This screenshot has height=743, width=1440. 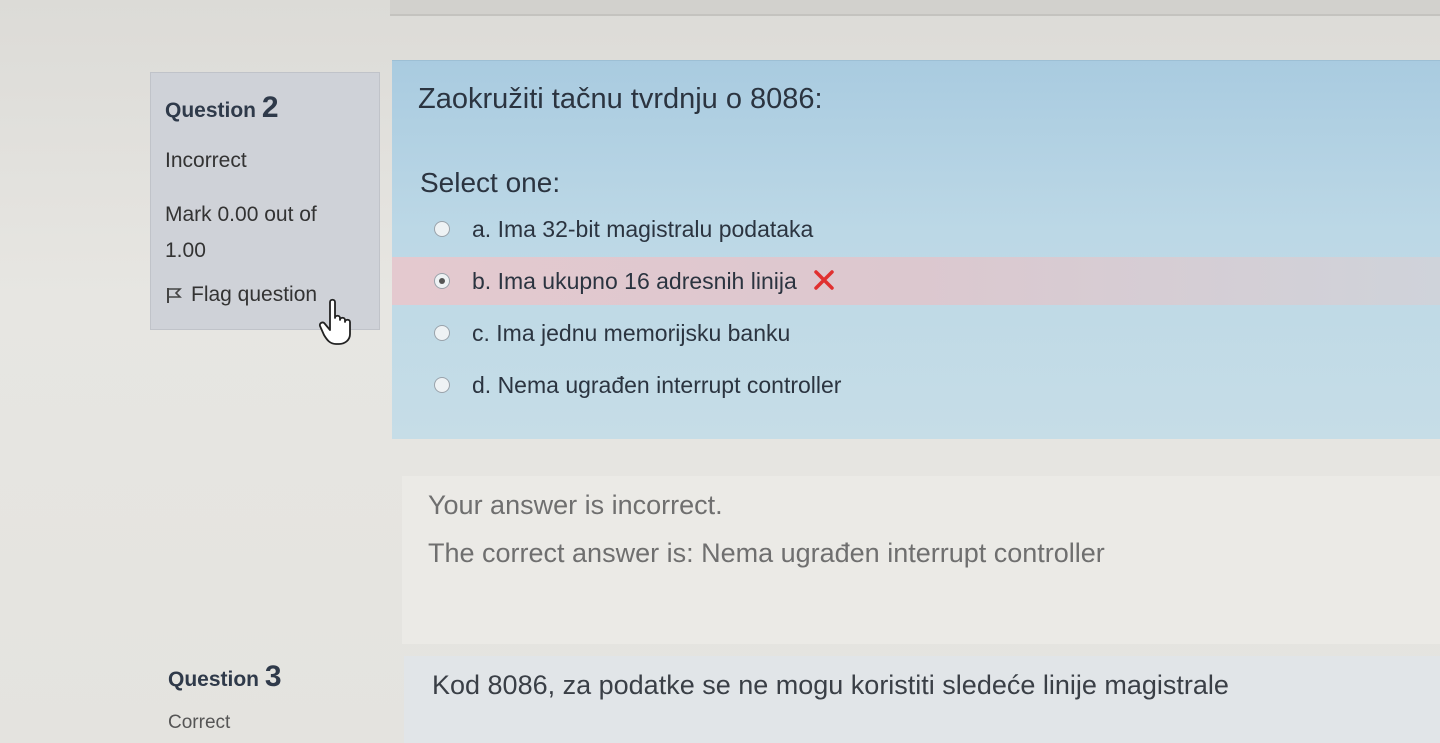 I want to click on radio-c, so click(x=442, y=333).